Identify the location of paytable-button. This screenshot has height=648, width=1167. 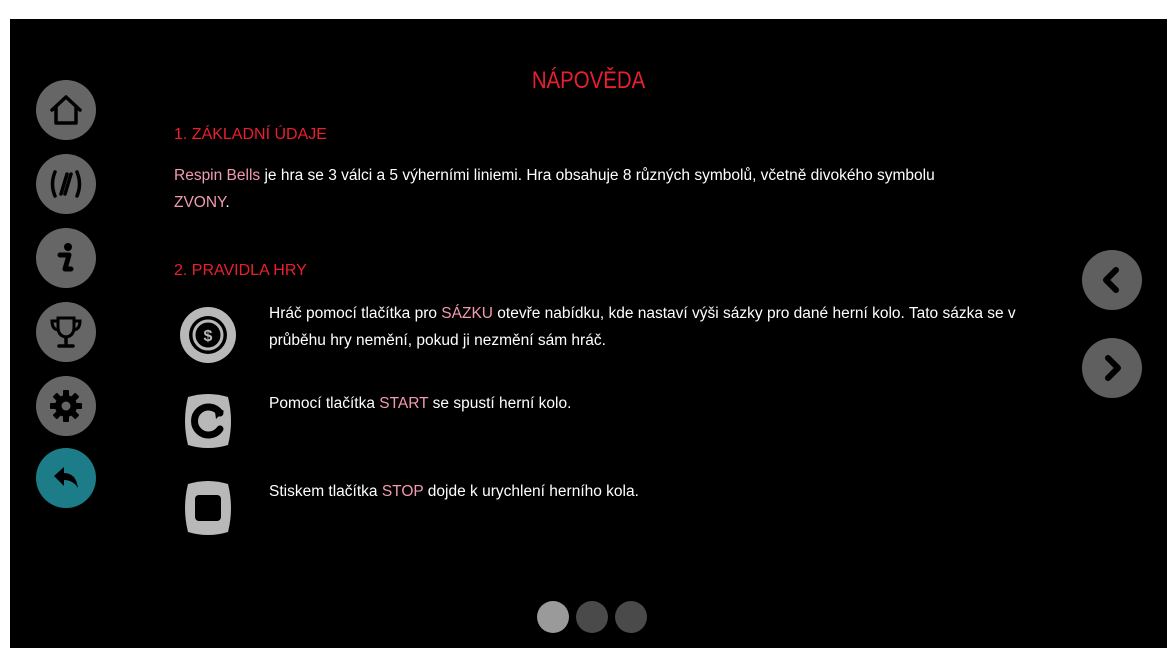
(66, 184).